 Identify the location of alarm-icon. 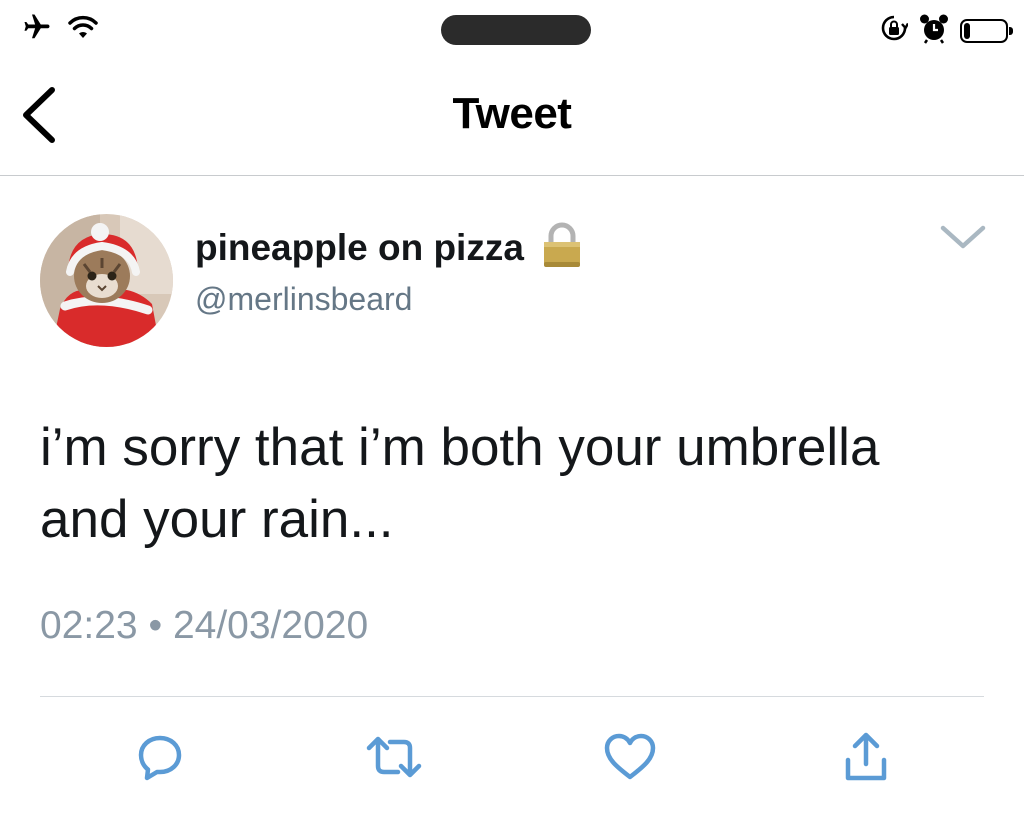
(934, 30).